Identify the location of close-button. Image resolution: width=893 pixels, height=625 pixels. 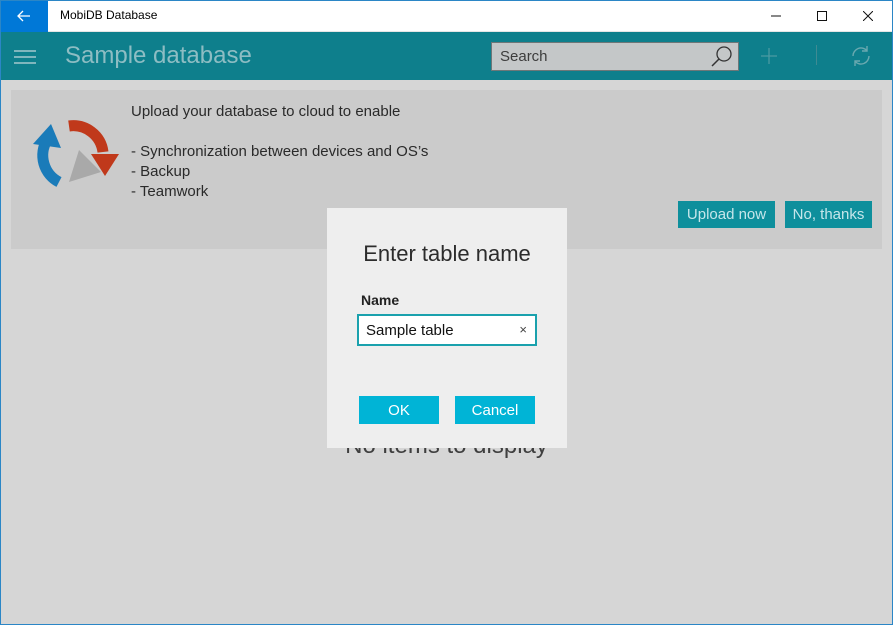
(868, 16).